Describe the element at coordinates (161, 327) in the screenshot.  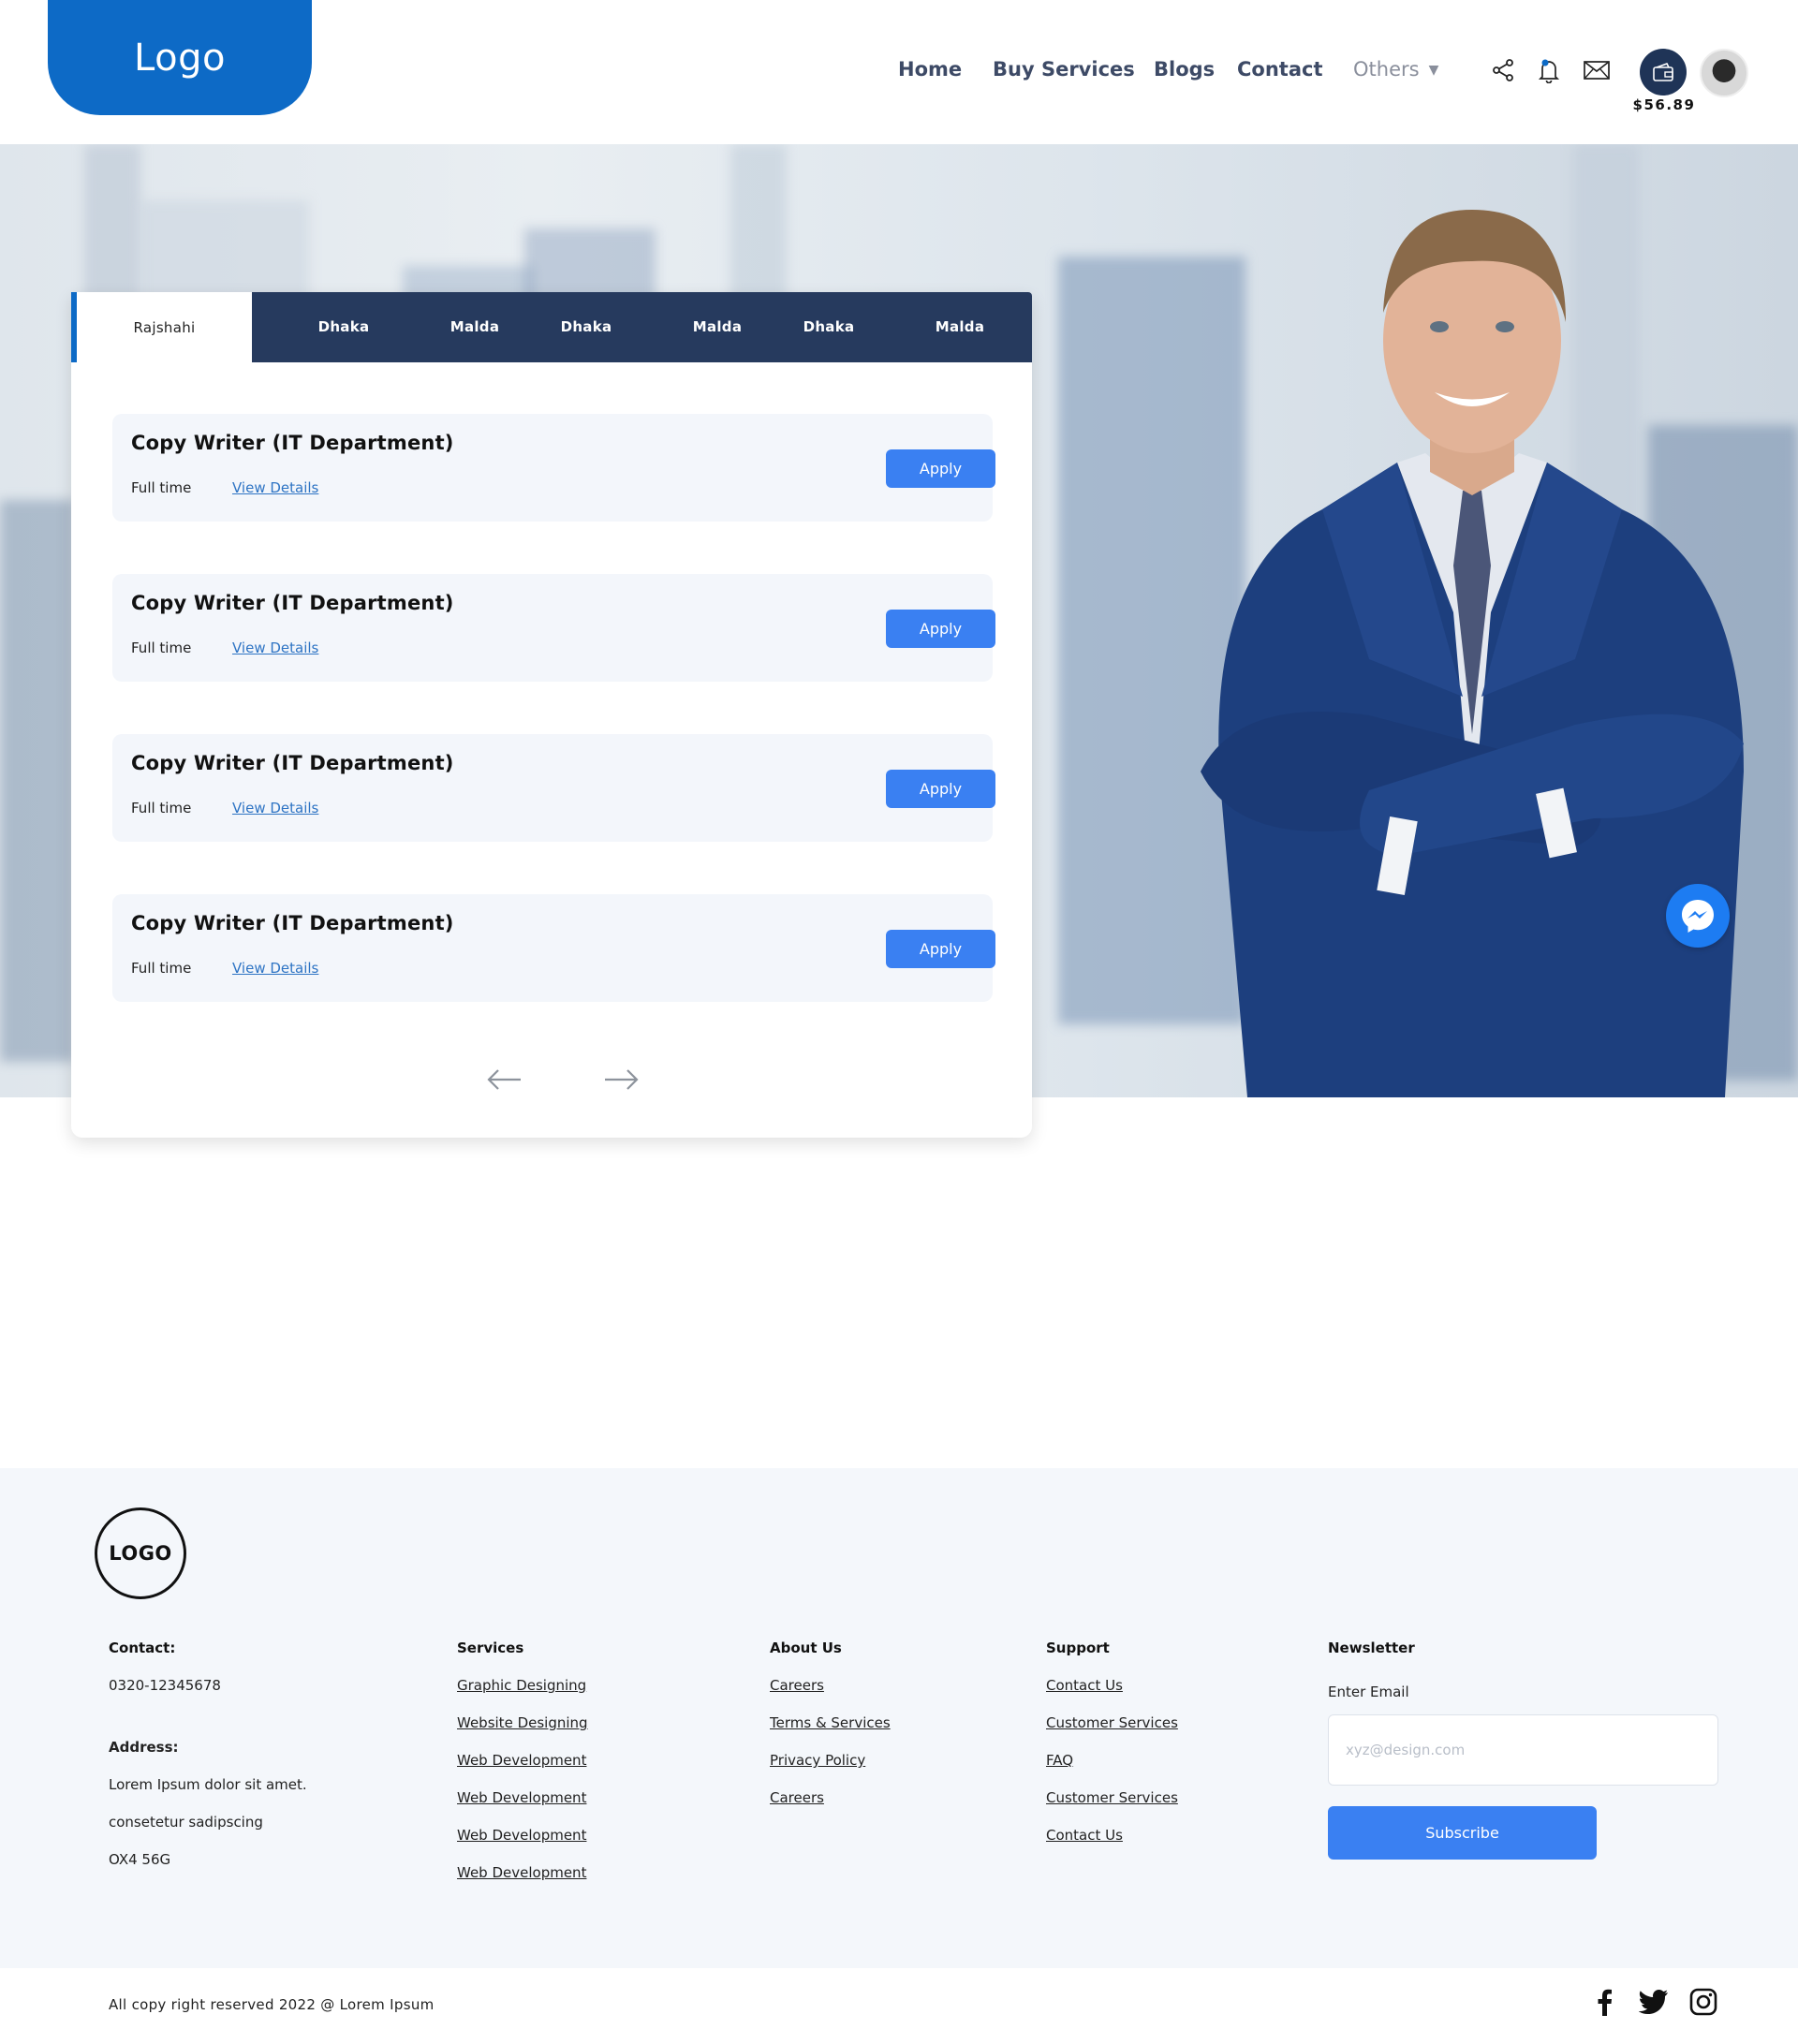
I see `tab-rajshahi: Rajshahi` at that location.